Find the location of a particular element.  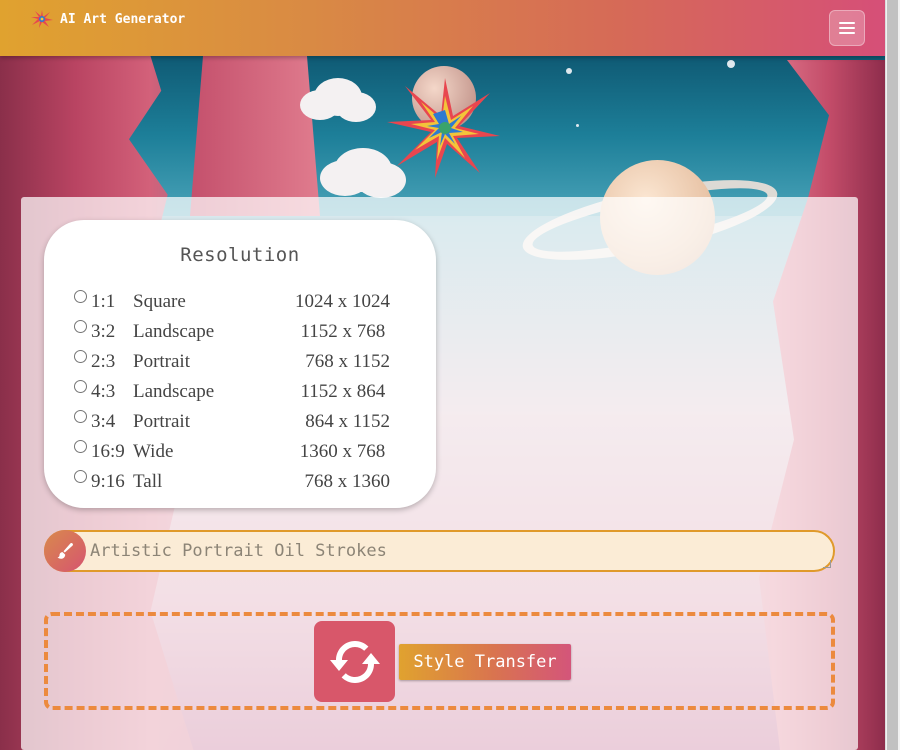

resolution-size: 1152 x 768 is located at coordinates (345, 331).